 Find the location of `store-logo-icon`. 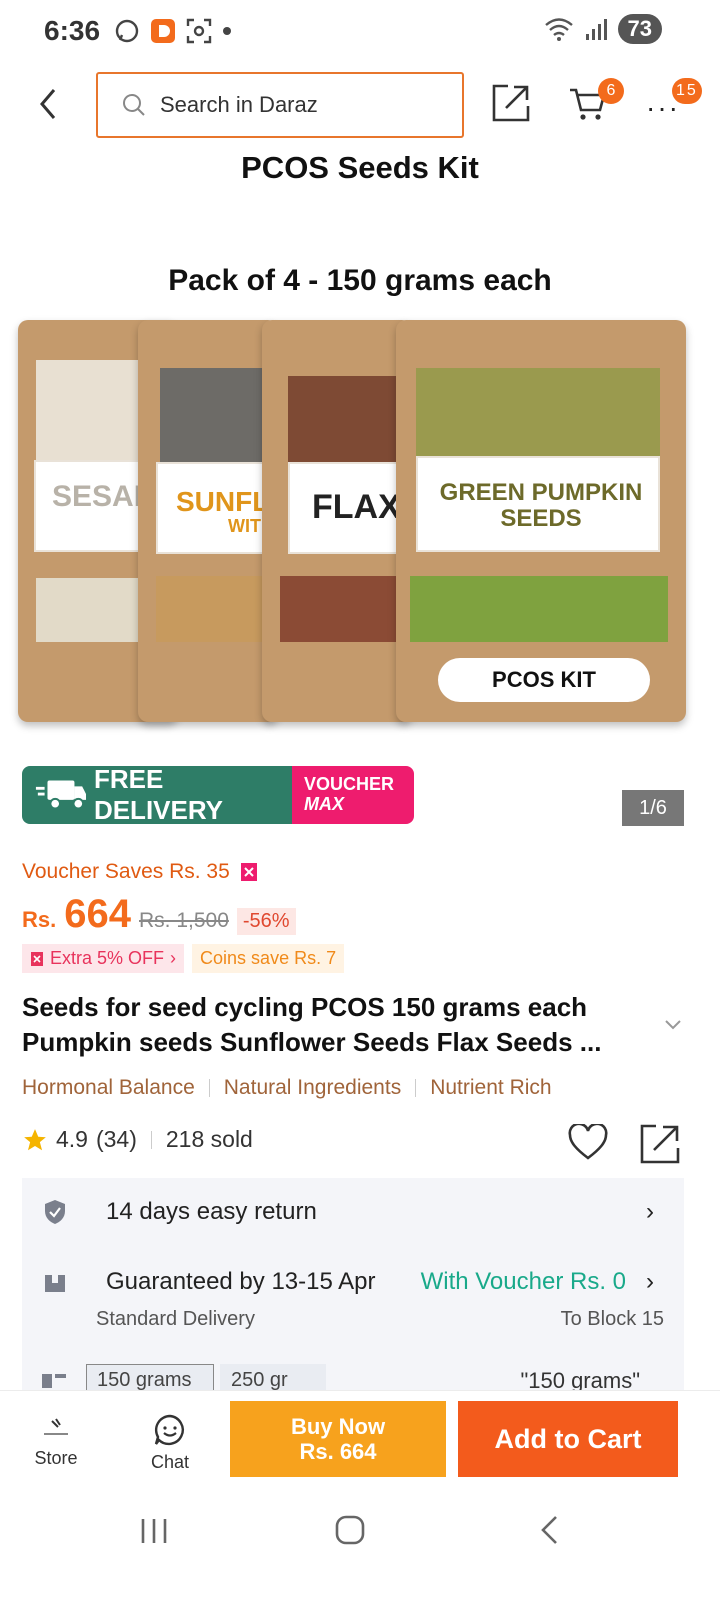

store-logo-icon is located at coordinates (56, 1428).